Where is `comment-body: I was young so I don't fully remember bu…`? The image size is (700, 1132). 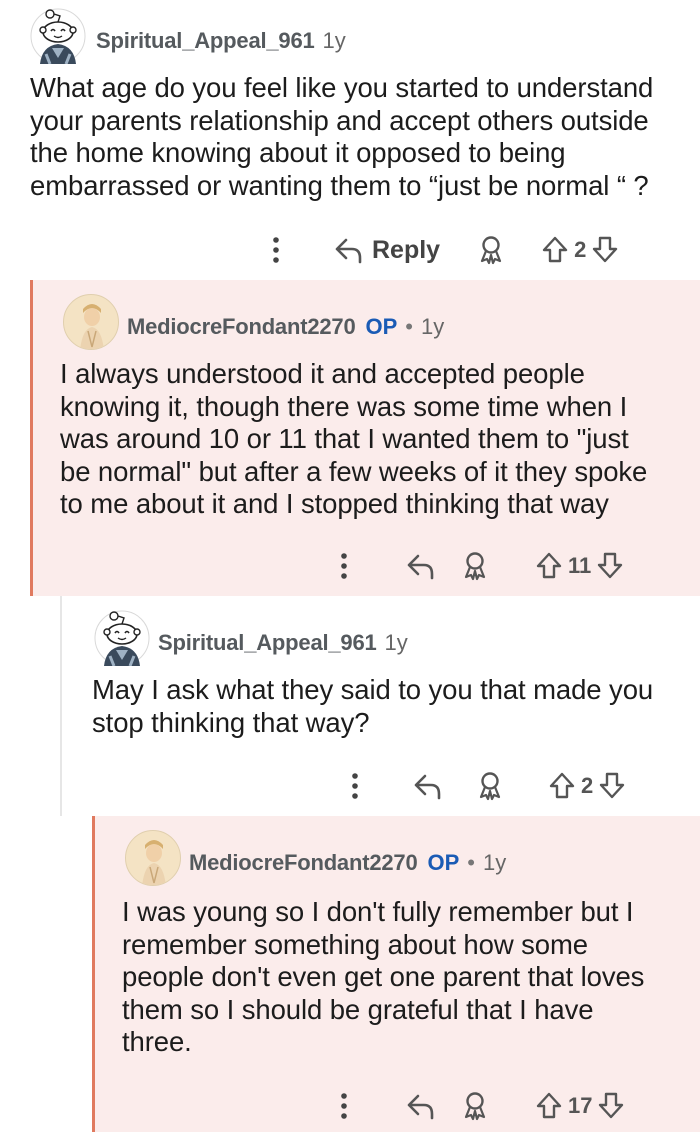
comment-body: I was young so I don't fully remember bu… is located at coordinates (383, 977).